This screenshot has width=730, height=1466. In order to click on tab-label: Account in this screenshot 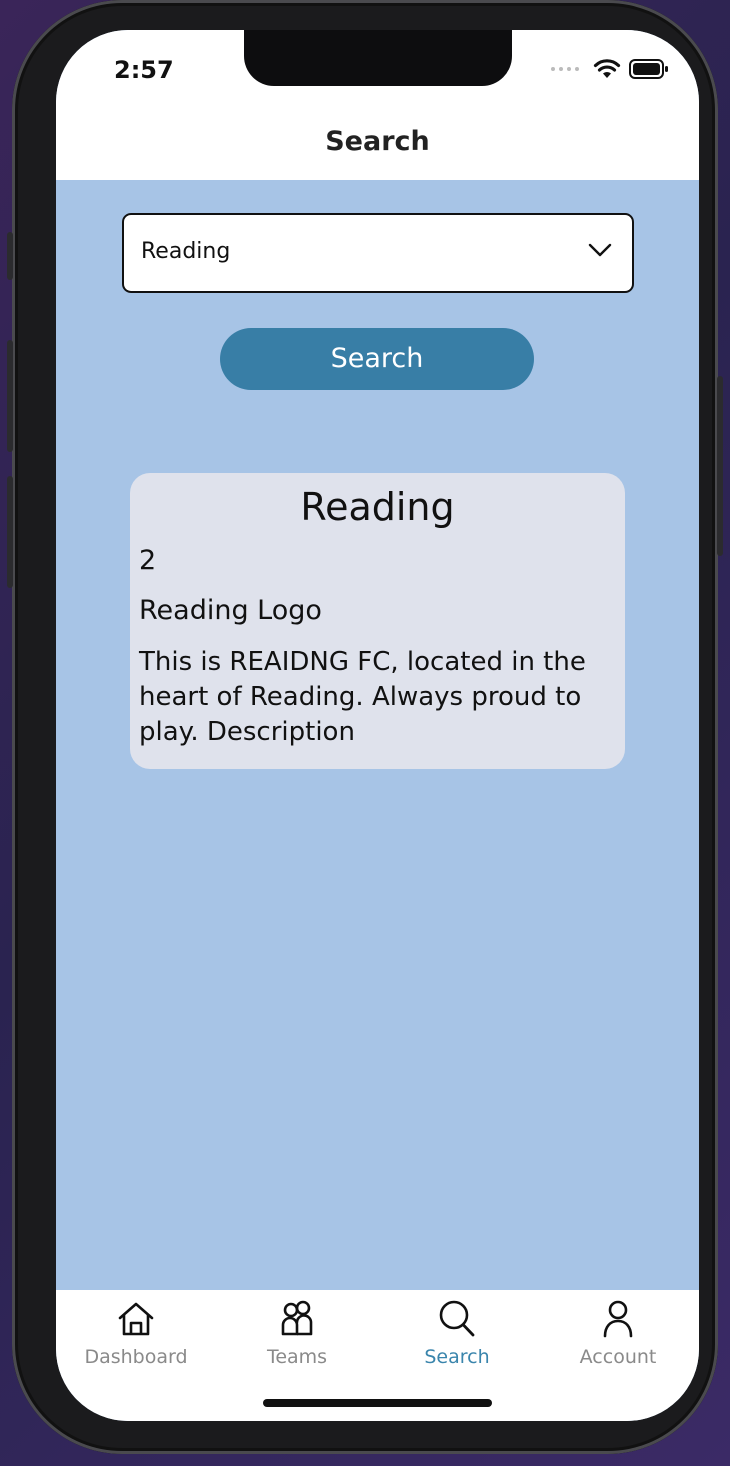, I will do `click(618, 1357)`.